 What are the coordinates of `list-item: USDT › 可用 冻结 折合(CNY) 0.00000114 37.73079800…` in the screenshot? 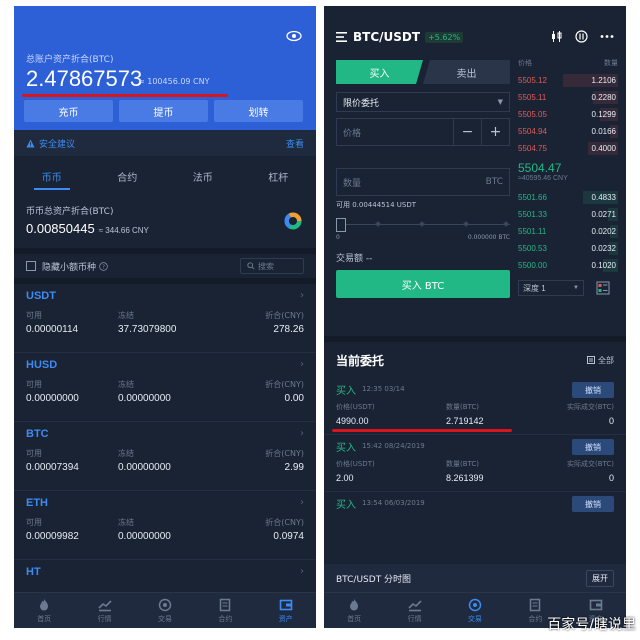 It's located at (165, 318).